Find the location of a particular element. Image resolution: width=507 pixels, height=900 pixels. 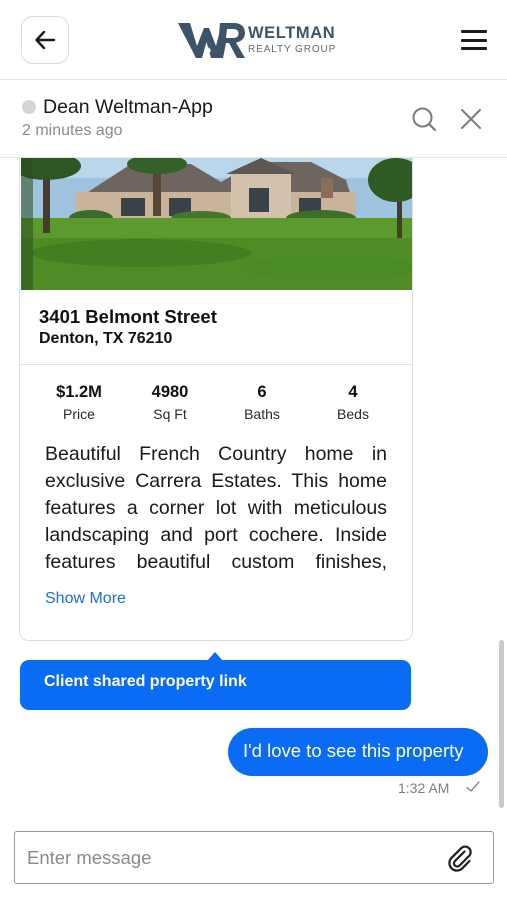

stat-label: Beds is located at coordinates (353, 414).